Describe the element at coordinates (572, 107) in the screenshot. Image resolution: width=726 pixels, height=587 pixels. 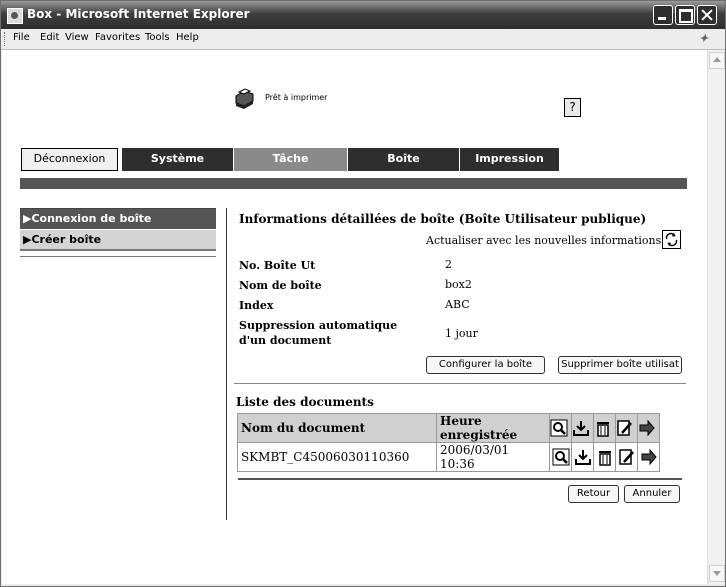
I see `help-button: ?` at that location.